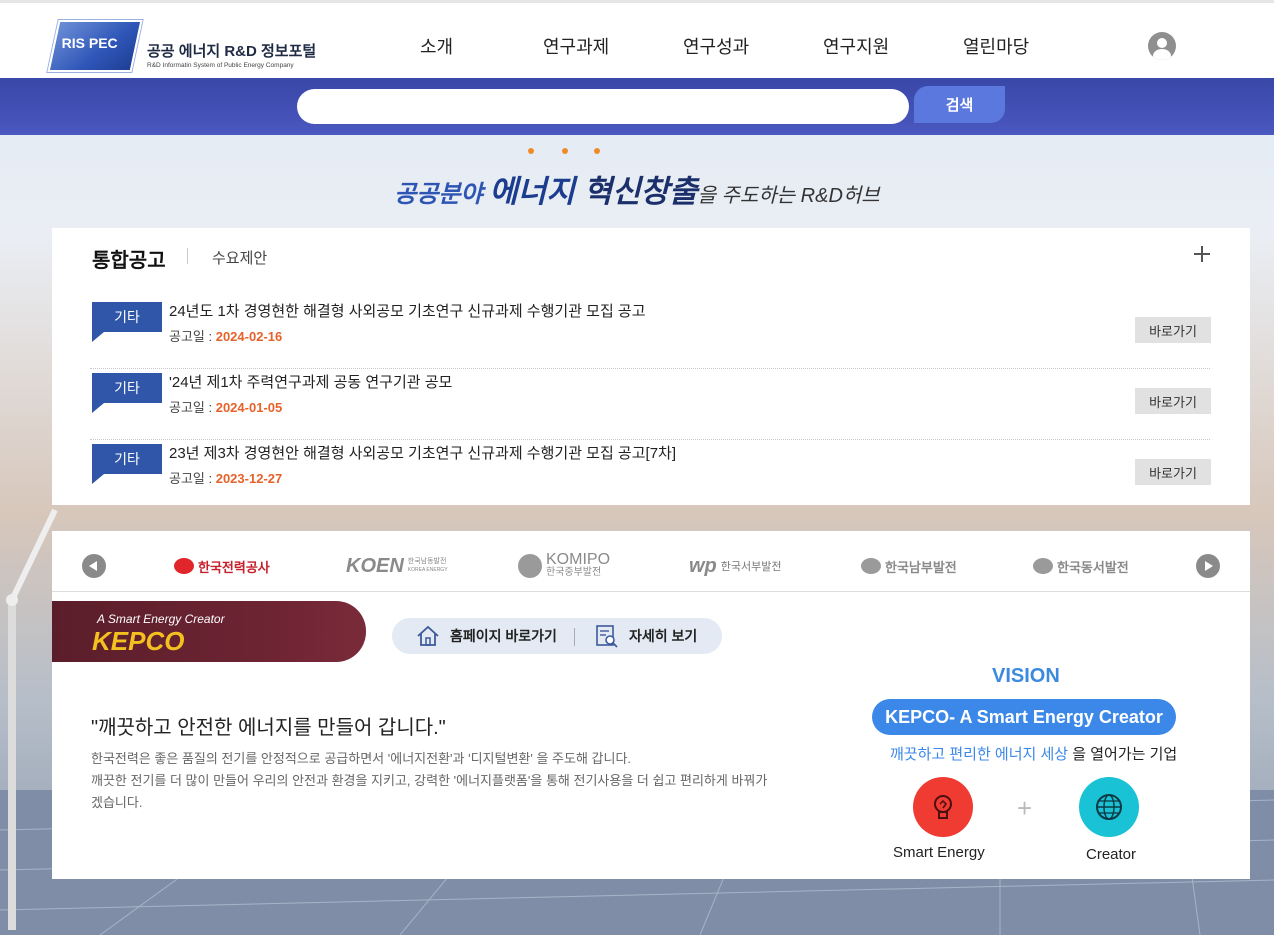  What do you see at coordinates (663, 636) in the screenshot?
I see `detail-label: 자세히 보기` at bounding box center [663, 636].